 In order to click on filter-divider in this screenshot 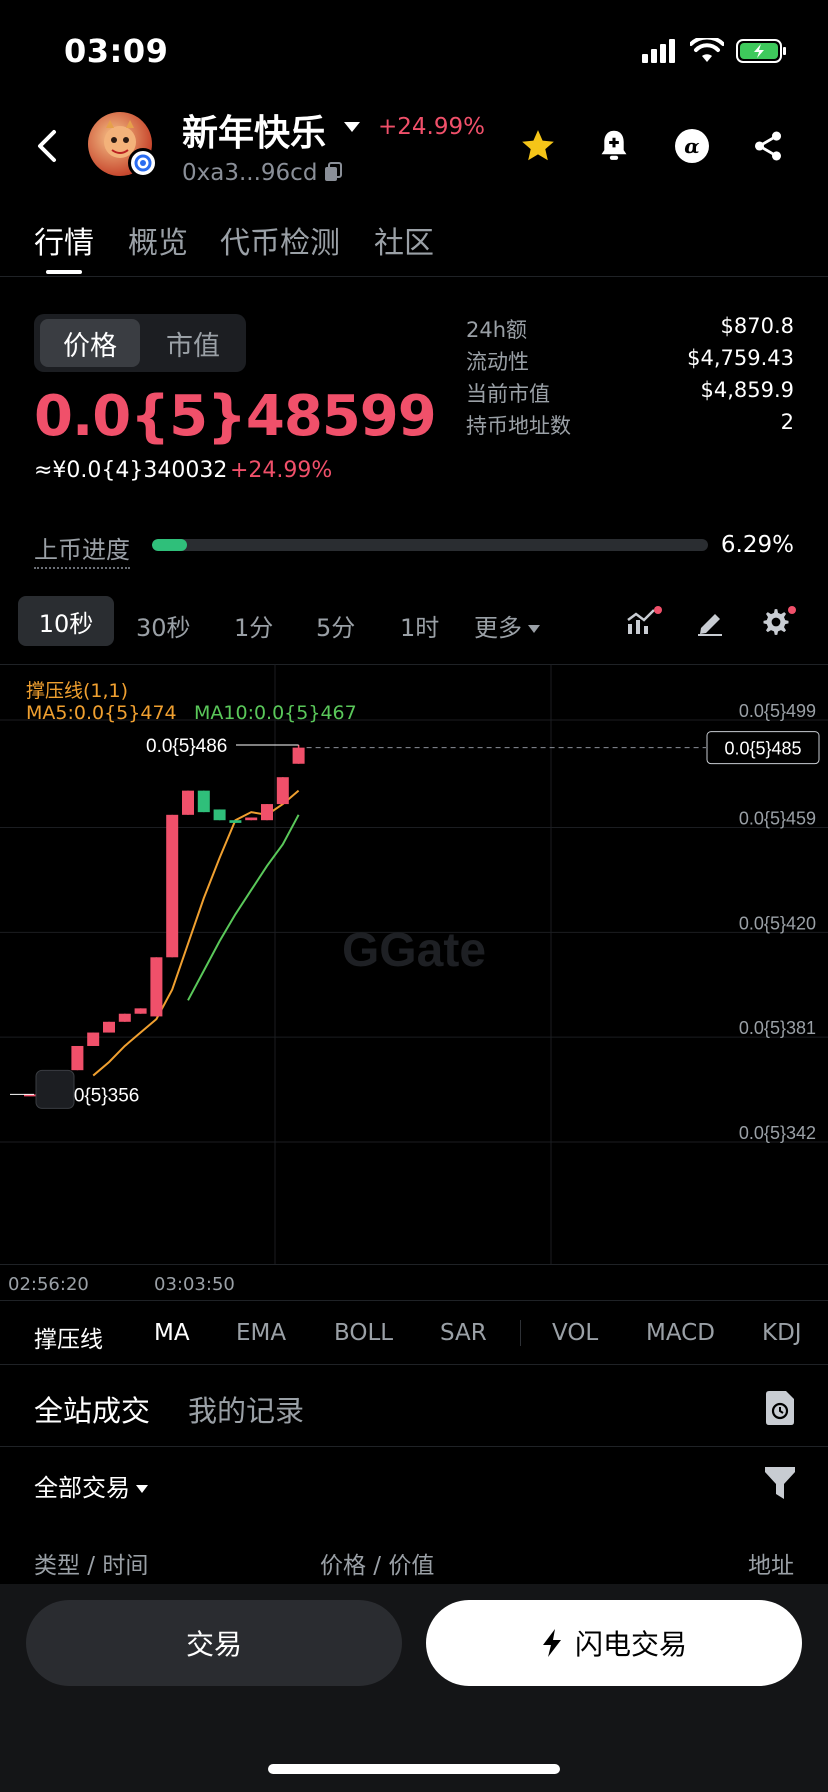, I will do `click(414, 1446)`.